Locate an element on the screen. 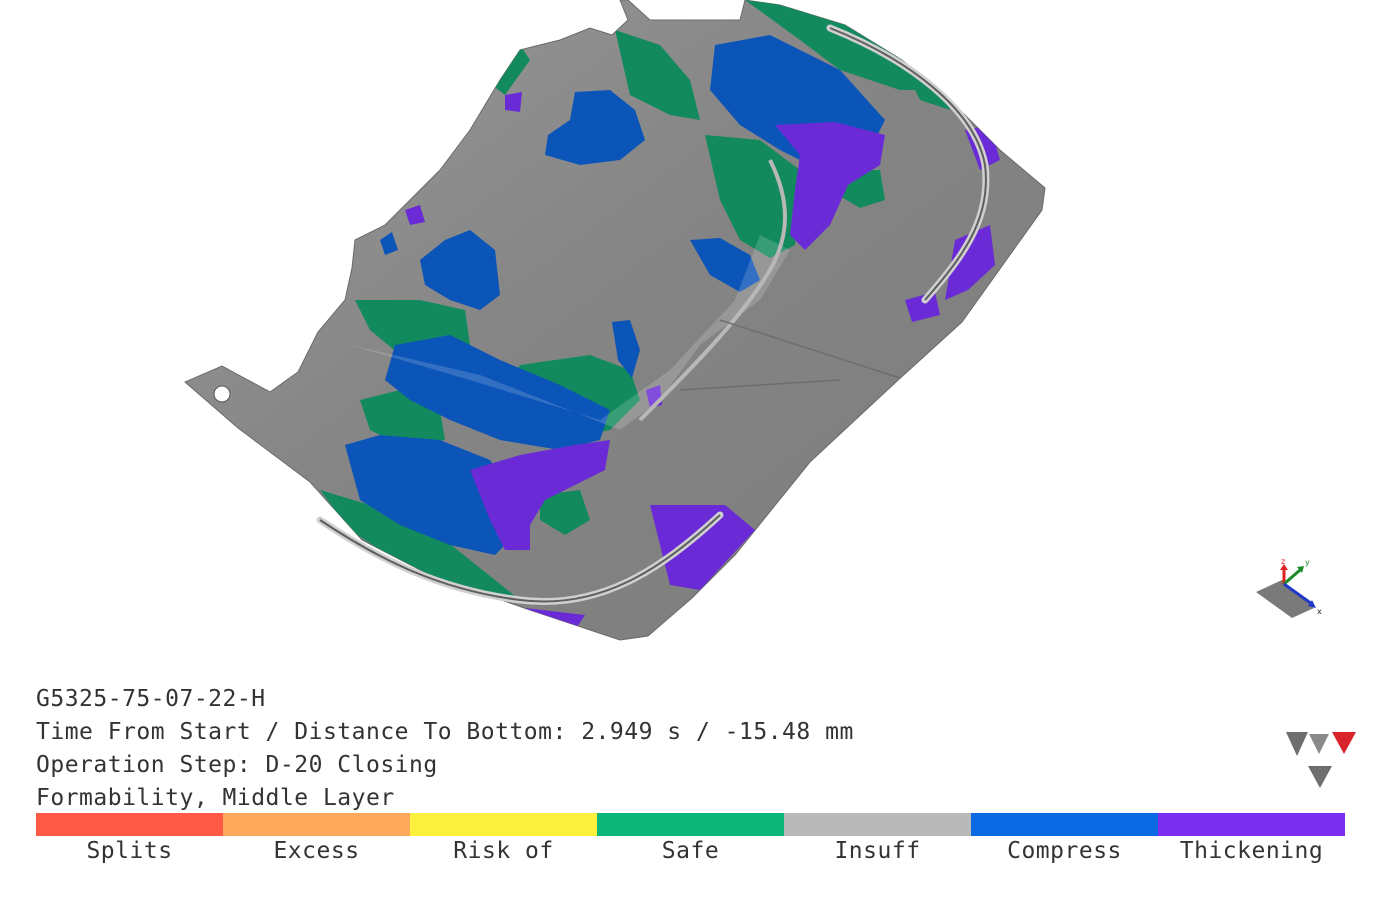 The height and width of the screenshot is (908, 1392). legend-label-insuff: Insuff is located at coordinates (877, 851).